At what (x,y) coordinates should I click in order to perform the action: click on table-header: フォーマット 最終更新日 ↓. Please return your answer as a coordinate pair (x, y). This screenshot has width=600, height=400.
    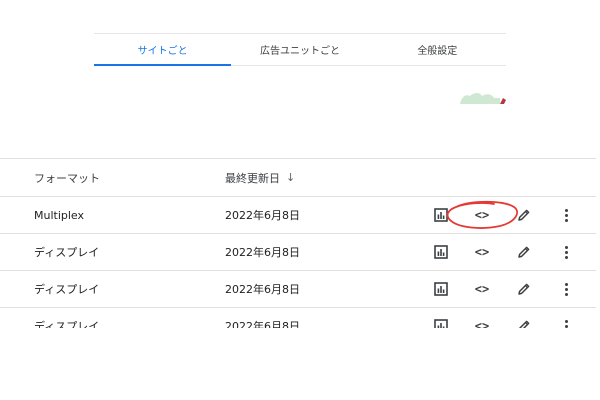
    Looking at the image, I should click on (298, 178).